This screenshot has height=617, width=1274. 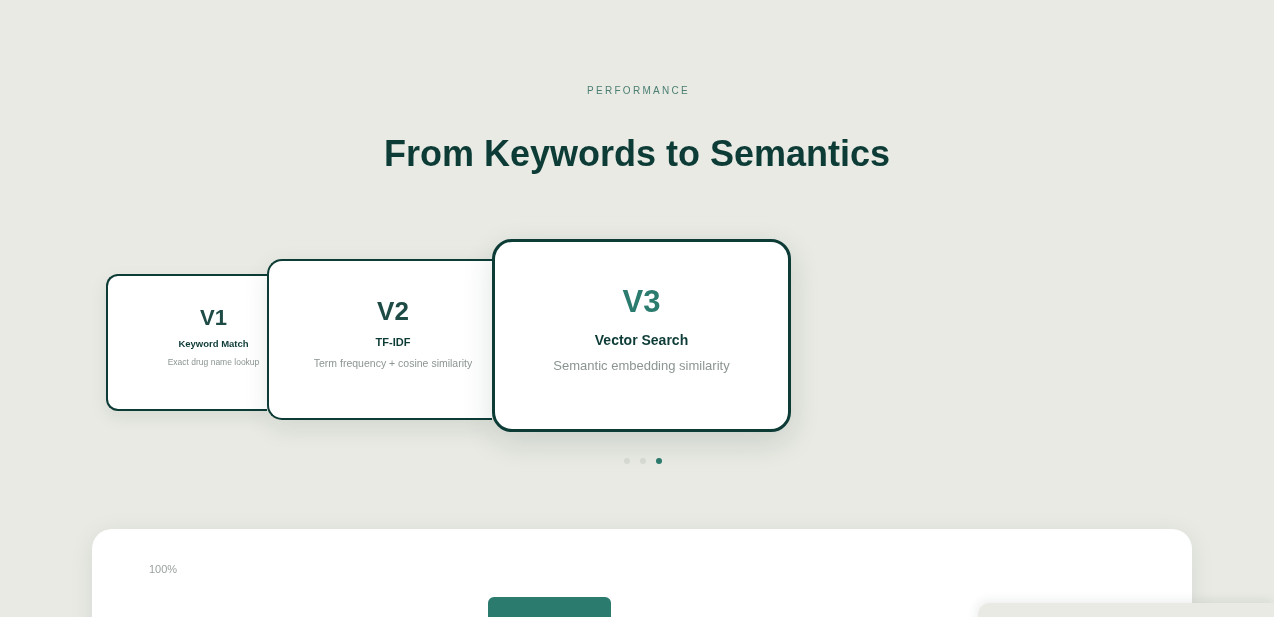 What do you see at coordinates (213, 344) in the screenshot?
I see `card-title: Keyword Match` at bounding box center [213, 344].